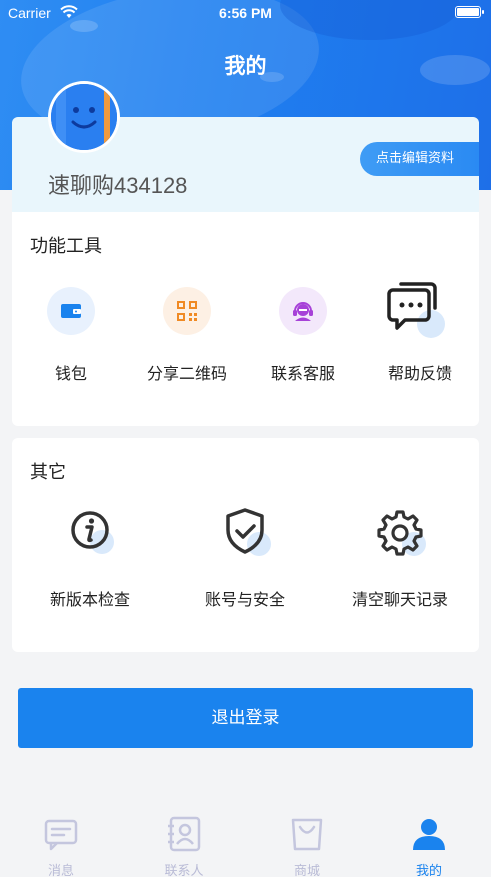 The image size is (491, 877). Describe the element at coordinates (48, 472) in the screenshot. I see `other-title: 其它` at that location.